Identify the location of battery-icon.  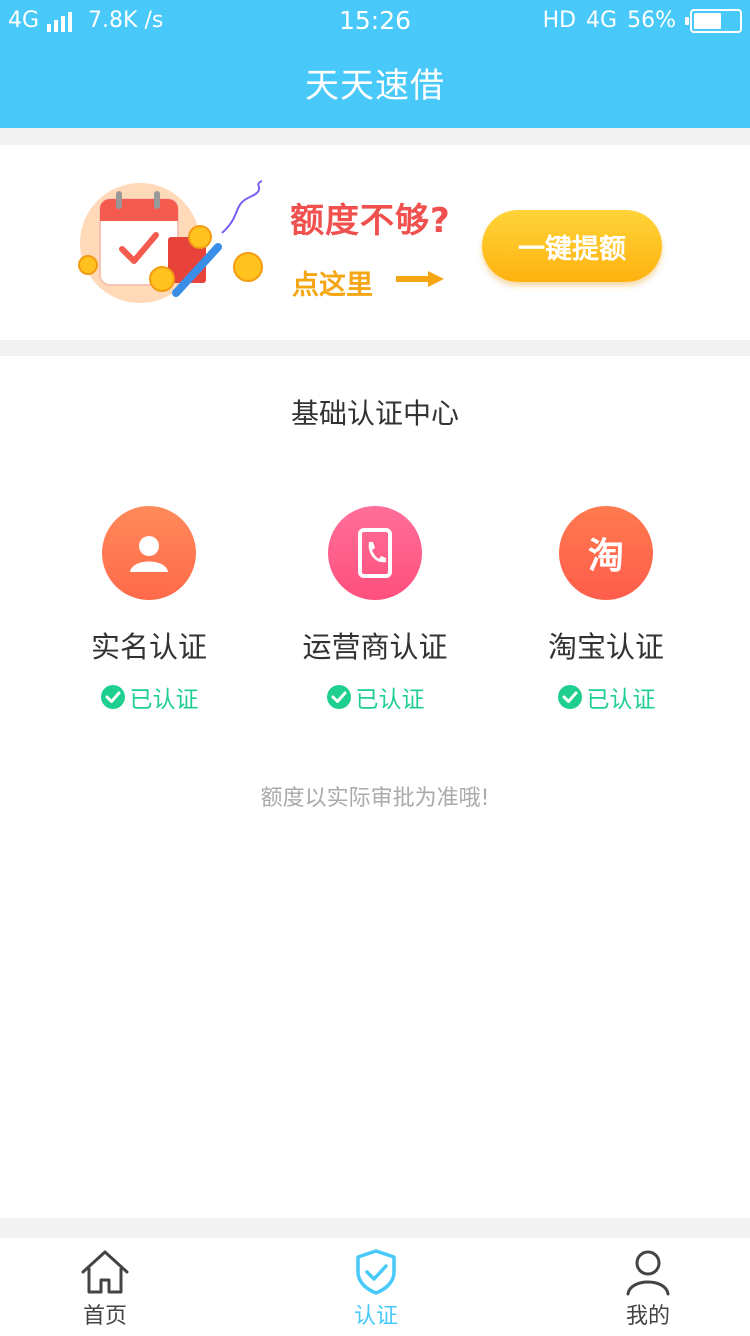
(713, 20).